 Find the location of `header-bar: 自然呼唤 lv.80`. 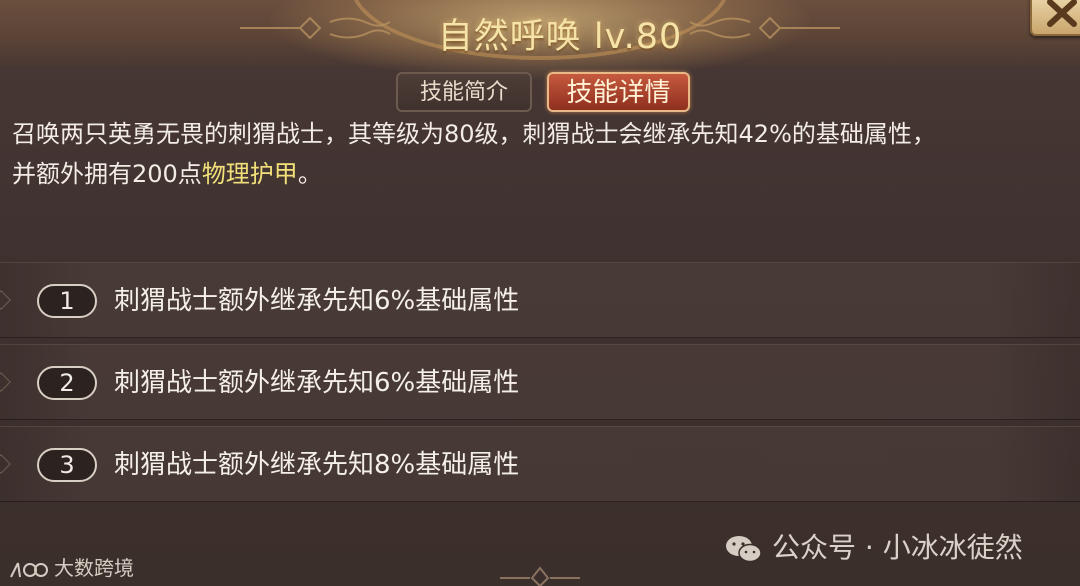

header-bar: 自然呼唤 lv.80 is located at coordinates (540, 40).